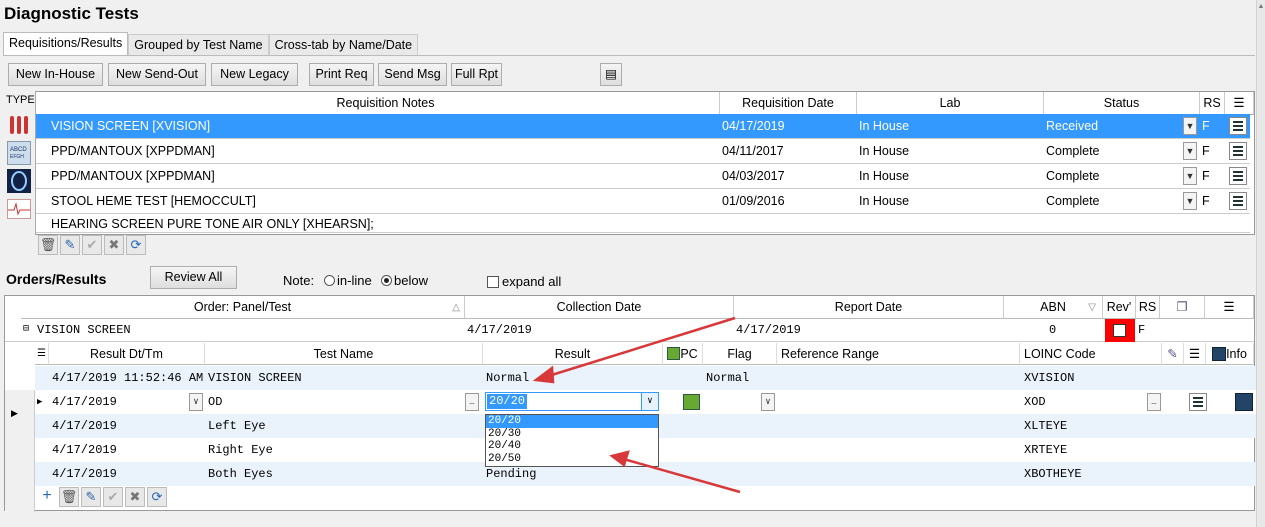 The image size is (1265, 527). Describe the element at coordinates (636, 405) in the screenshot. I see `annotation-arrows` at that location.